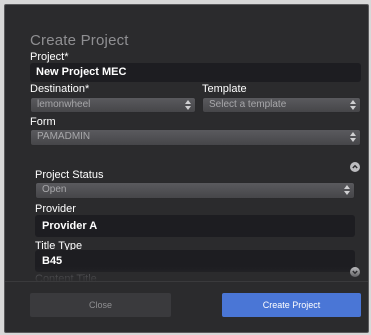 This screenshot has width=371, height=335. I want to click on close-button: Close, so click(100, 305).